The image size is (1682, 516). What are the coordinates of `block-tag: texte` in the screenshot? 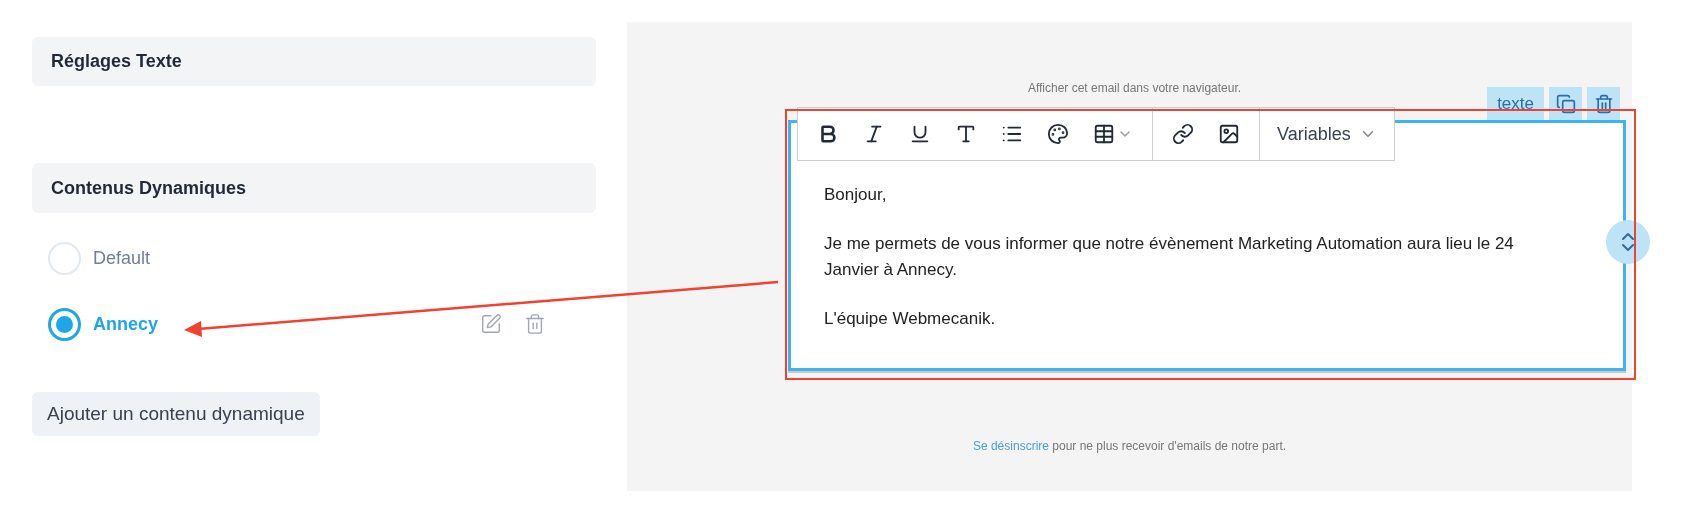 It's located at (1515, 103).